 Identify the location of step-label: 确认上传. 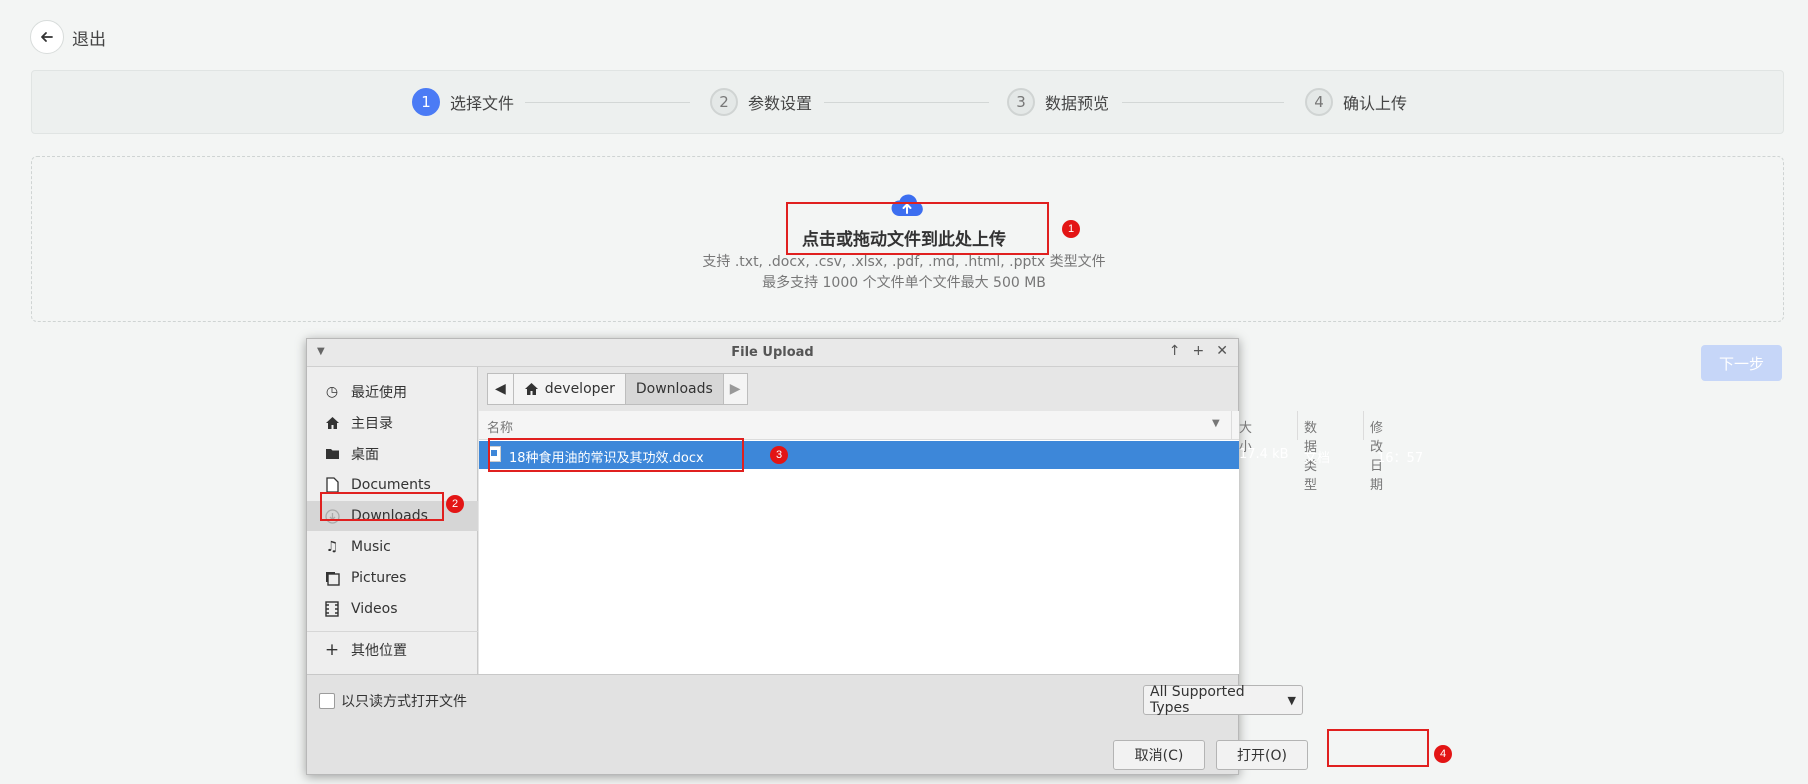
(1375, 103).